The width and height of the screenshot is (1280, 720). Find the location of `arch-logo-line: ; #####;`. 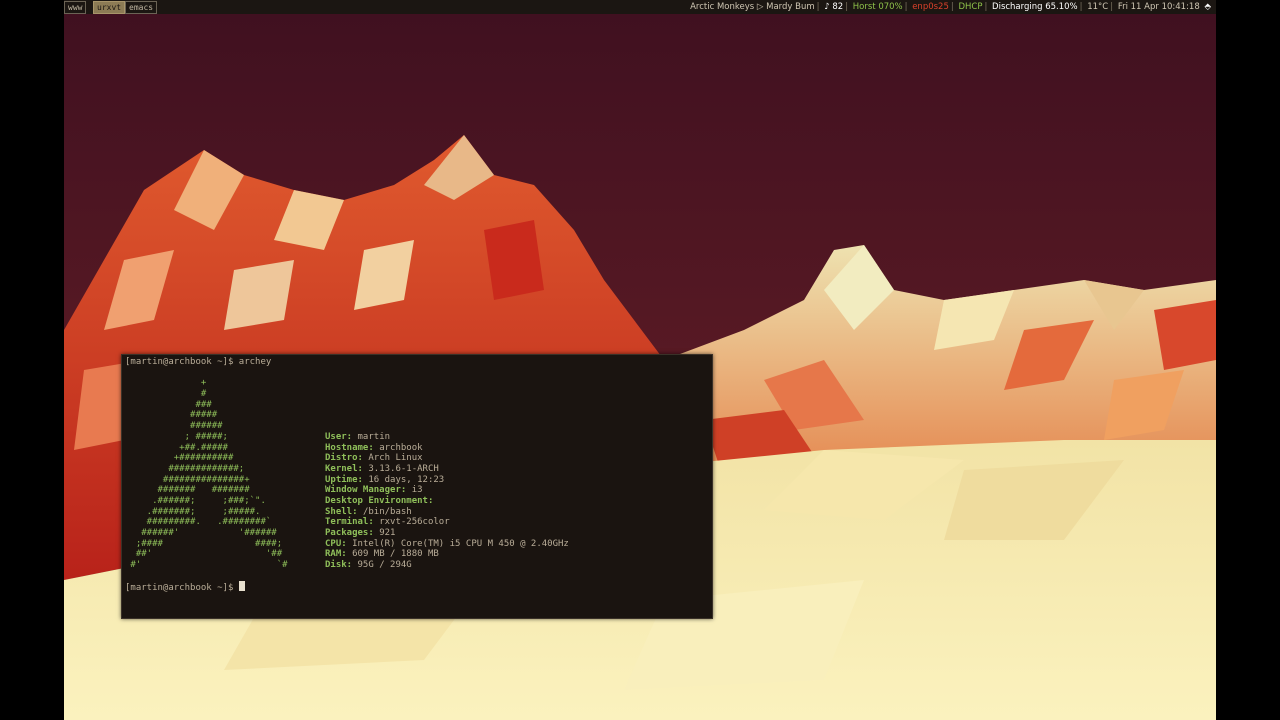

arch-logo-line: ; #####; is located at coordinates (176, 436).